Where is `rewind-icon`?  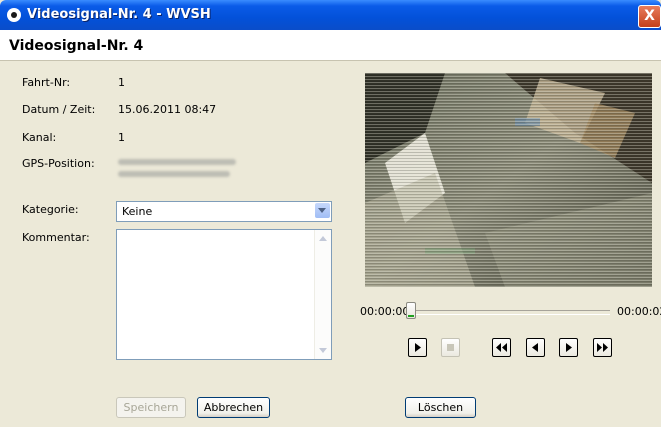 rewind-icon is located at coordinates (501, 347).